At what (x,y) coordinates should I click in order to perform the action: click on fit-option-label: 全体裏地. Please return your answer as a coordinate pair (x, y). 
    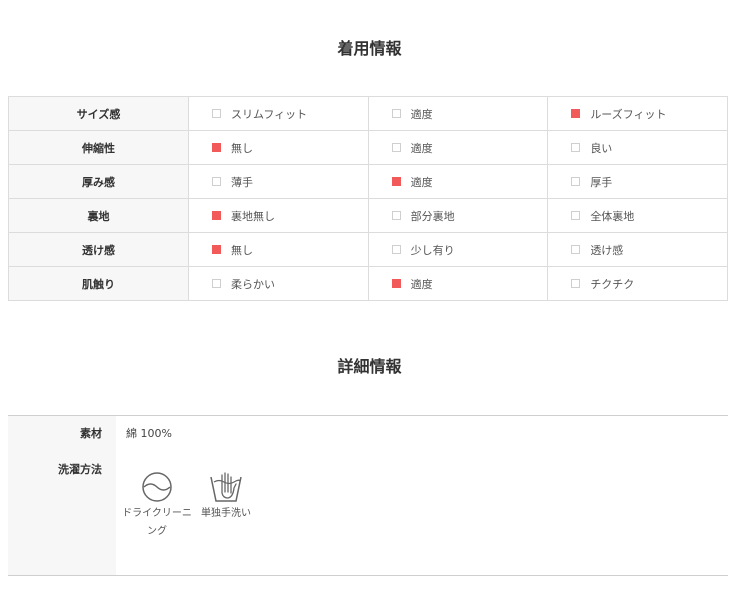
    Looking at the image, I should click on (612, 216).